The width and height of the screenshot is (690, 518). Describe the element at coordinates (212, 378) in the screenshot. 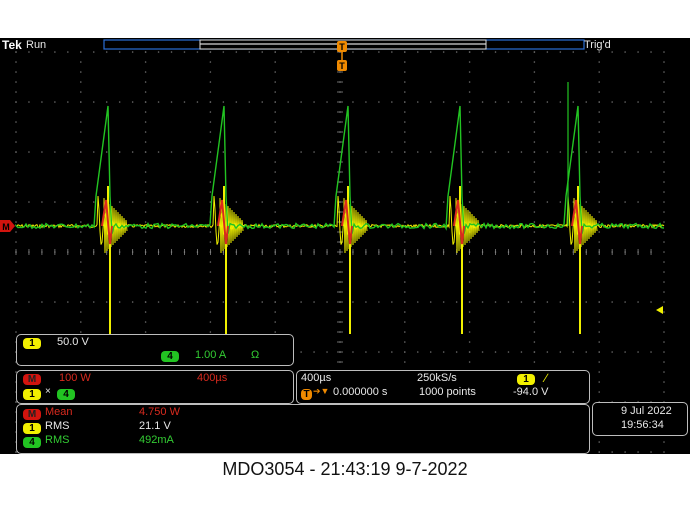

I see `math-time: 400µs` at that location.